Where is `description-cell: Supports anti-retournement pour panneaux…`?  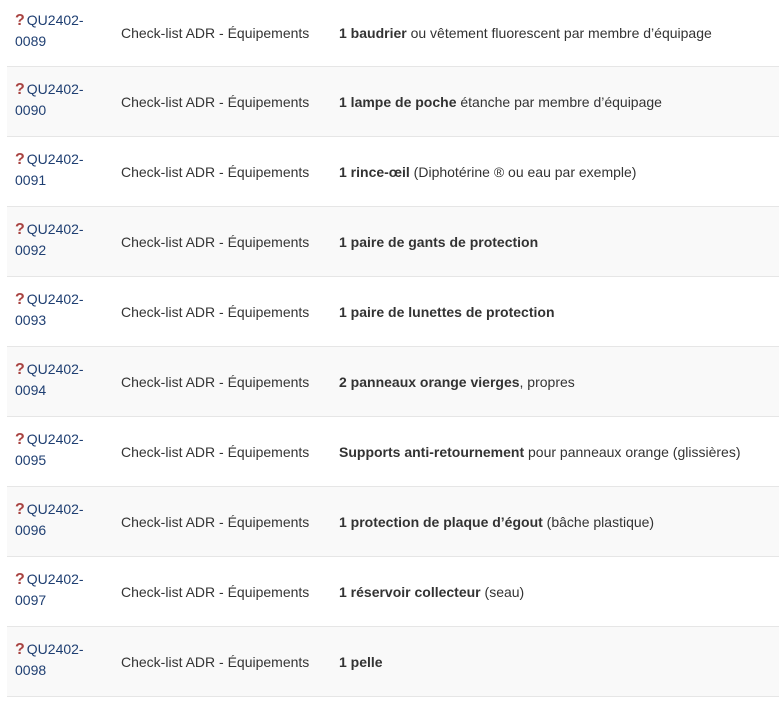 description-cell: Supports anti-retournement pour panneaux… is located at coordinates (539, 452).